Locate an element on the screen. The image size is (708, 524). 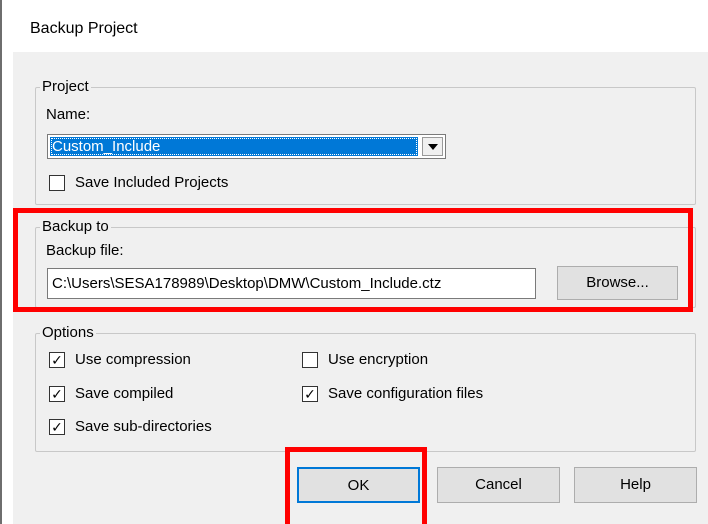
save-compiled-label: Save compiled is located at coordinates (124, 394).